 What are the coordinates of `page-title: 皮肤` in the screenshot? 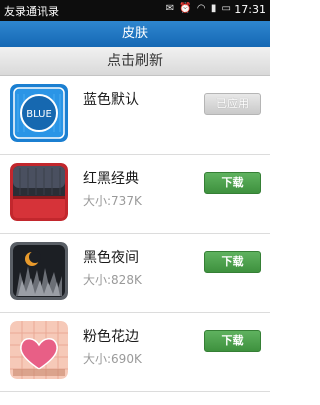 It's located at (135, 34).